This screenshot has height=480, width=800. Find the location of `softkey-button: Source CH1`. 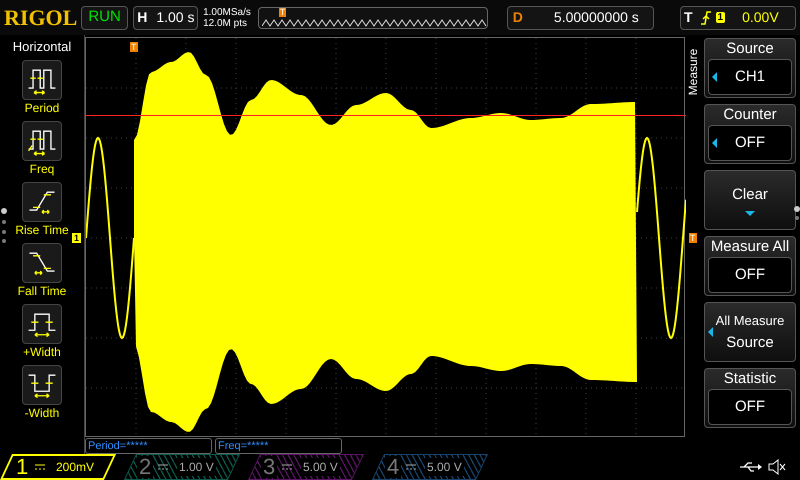

softkey-button: Source CH1 is located at coordinates (750, 68).